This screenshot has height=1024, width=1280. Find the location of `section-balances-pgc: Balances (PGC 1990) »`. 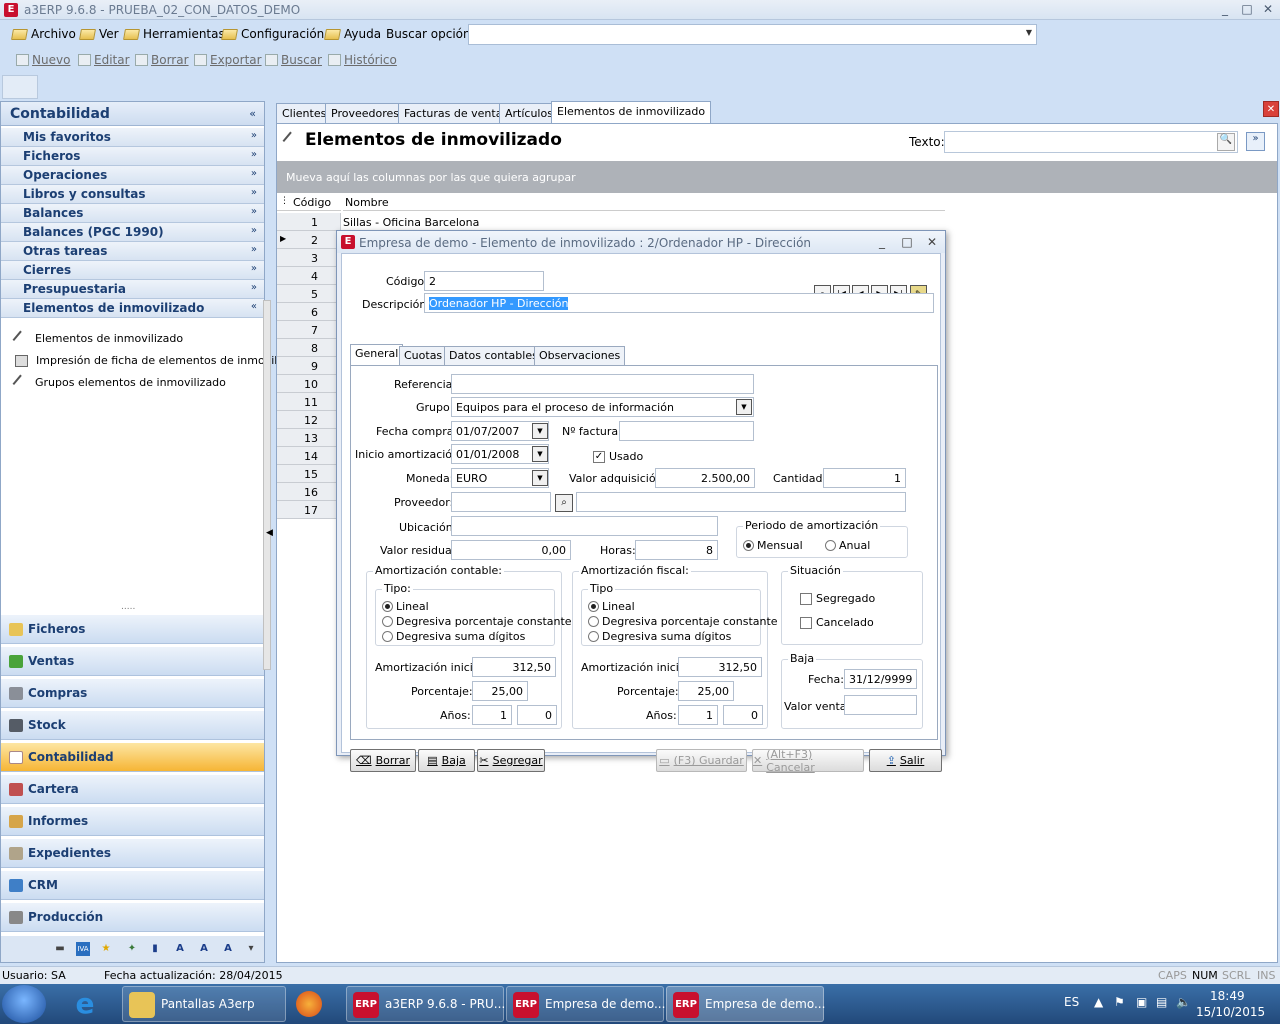

section-balances-pgc: Balances (PGC 1990) » is located at coordinates (132, 232).